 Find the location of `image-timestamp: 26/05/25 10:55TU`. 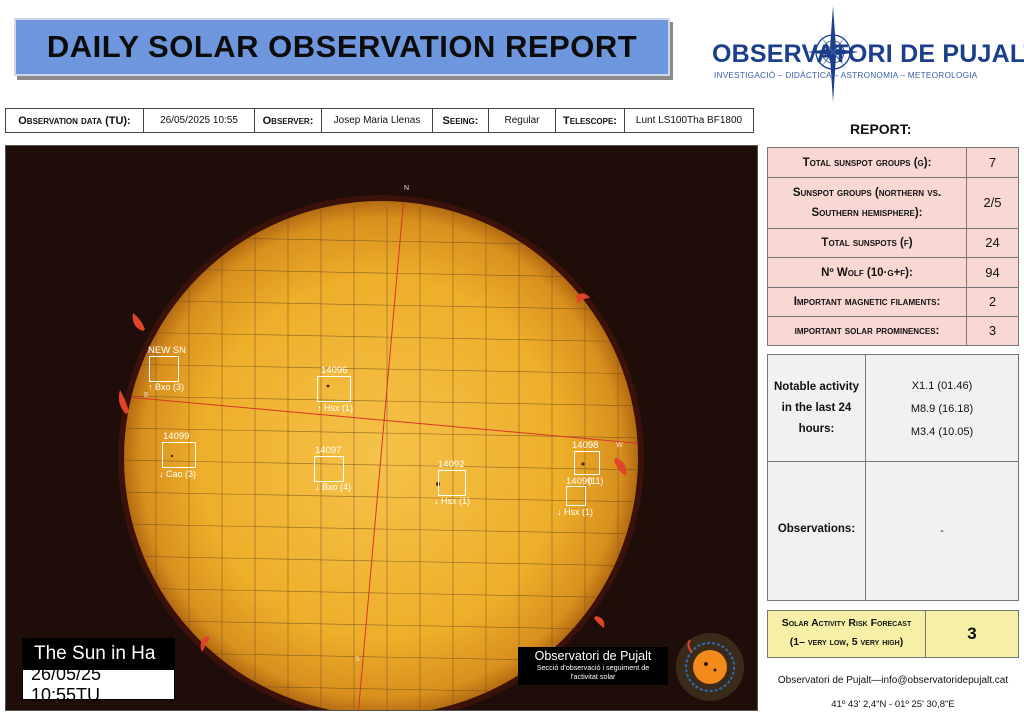

image-timestamp: 26/05/25 10:55TU is located at coordinates (98, 684).